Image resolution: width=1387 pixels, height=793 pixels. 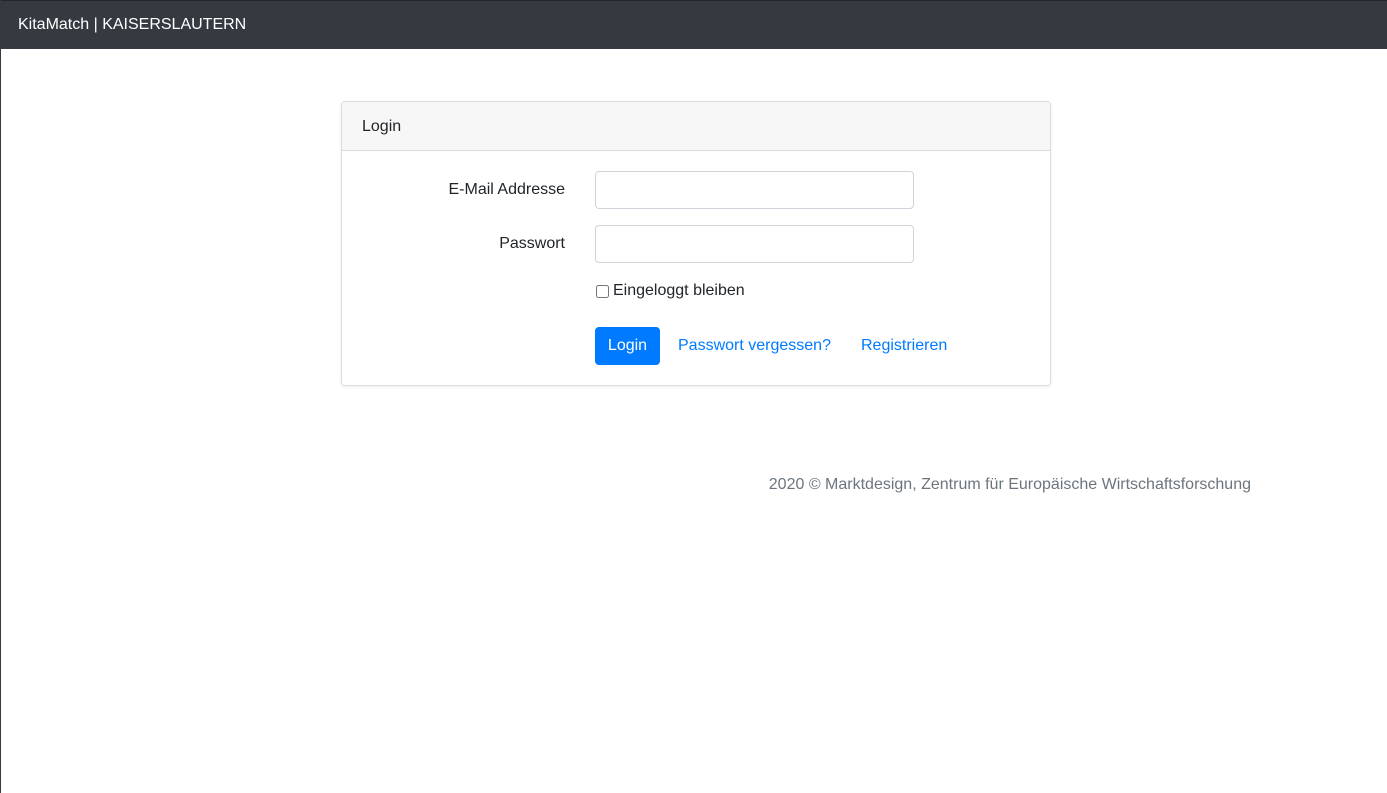 I want to click on login-button: Login, so click(x=627, y=346).